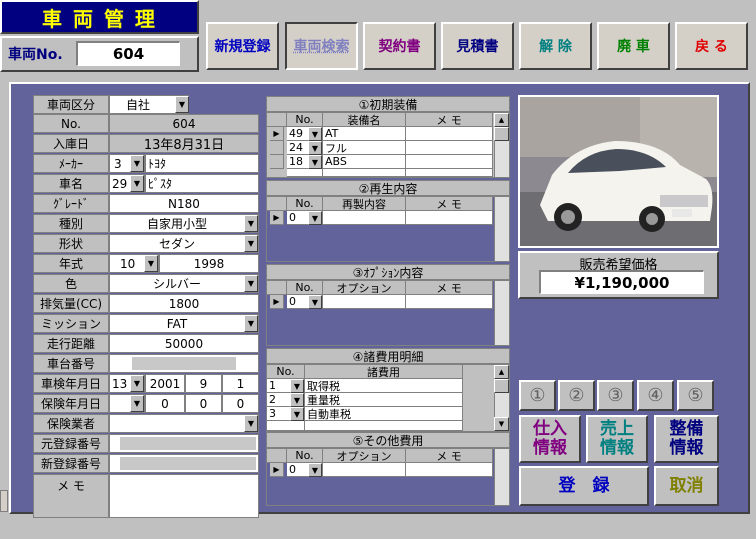 The image size is (756, 539). I want to click on purchase-info-button: 仕入 情報, so click(550, 439).